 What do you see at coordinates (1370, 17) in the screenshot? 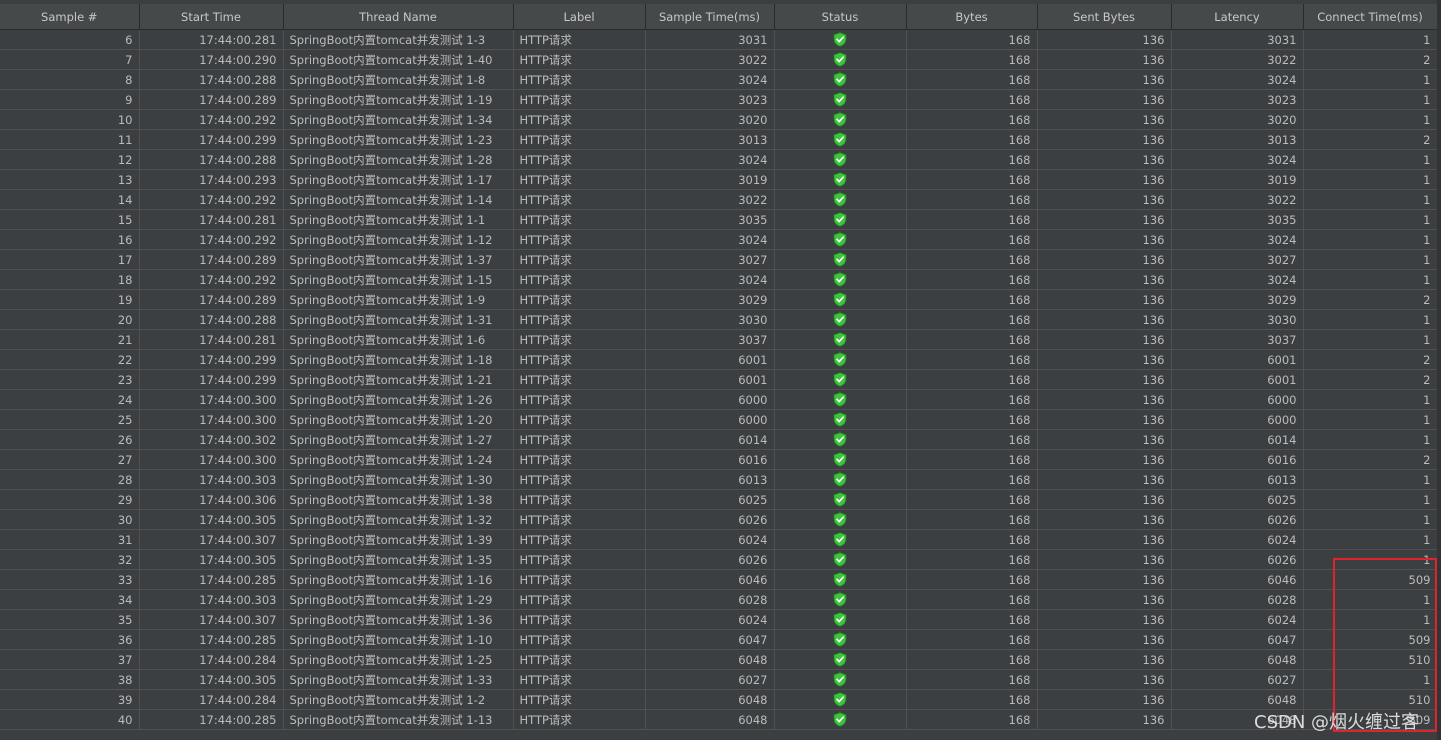
I see `column-header-connect-time: Connect Time(ms)` at bounding box center [1370, 17].